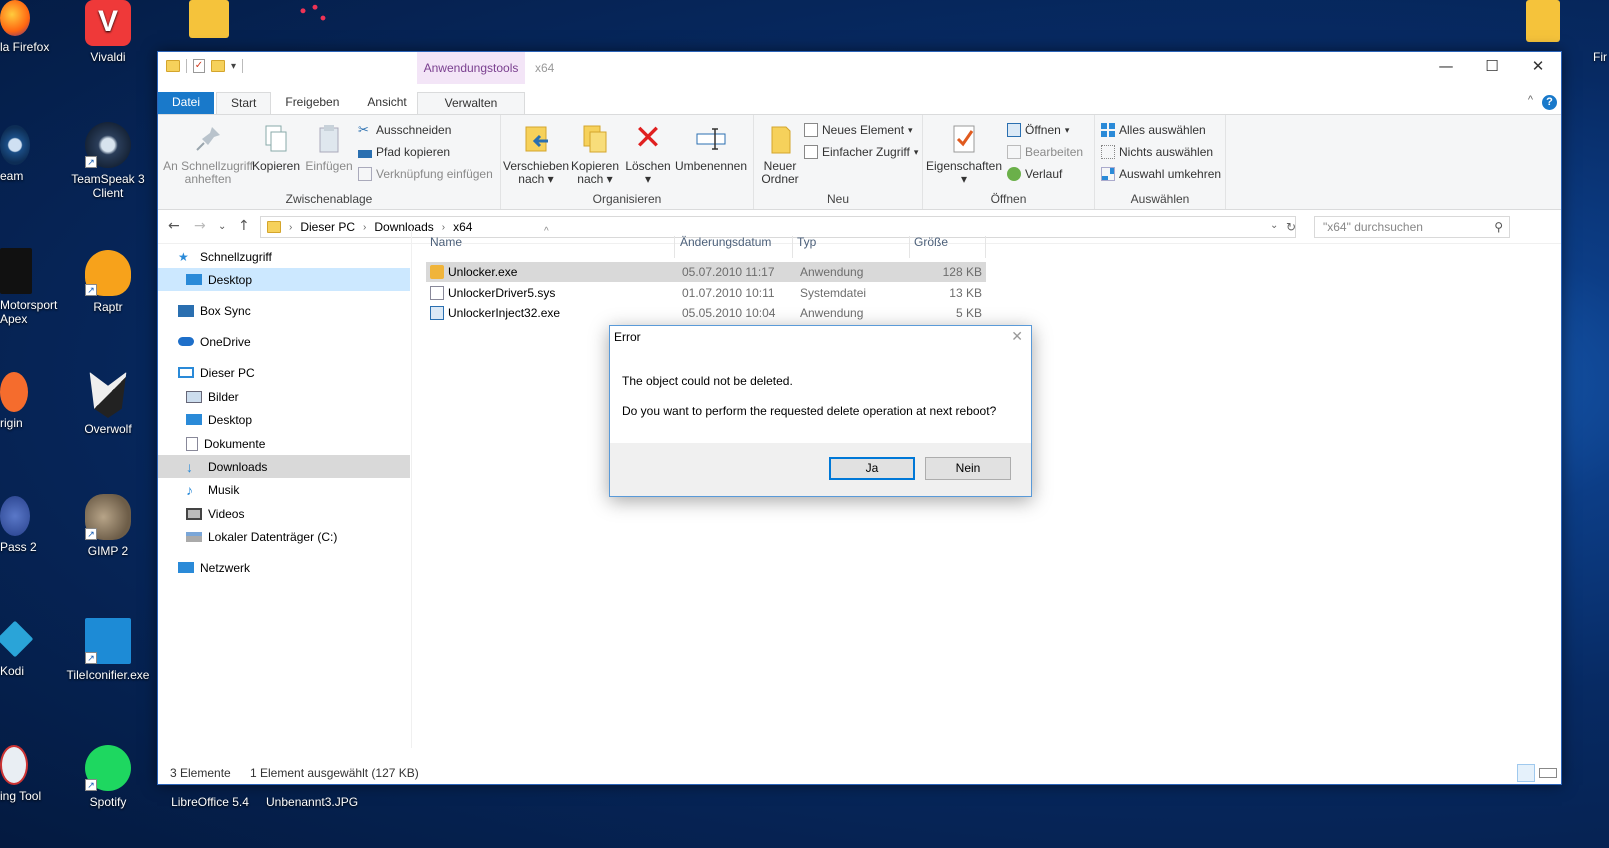 This screenshot has width=1609, height=848. Describe the element at coordinates (218, 66) in the screenshot. I see `new-folder-icon` at that location.